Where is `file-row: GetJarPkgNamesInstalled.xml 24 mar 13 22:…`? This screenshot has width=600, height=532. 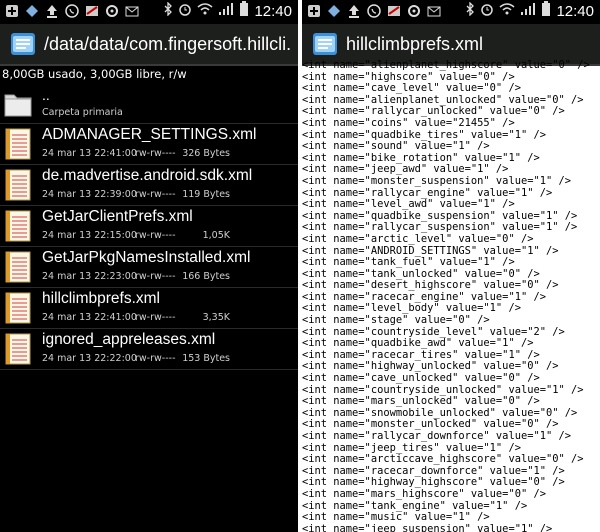
file-row: GetJarPkgNamesInstalled.xml 24 mar 13 22:… is located at coordinates (149, 267).